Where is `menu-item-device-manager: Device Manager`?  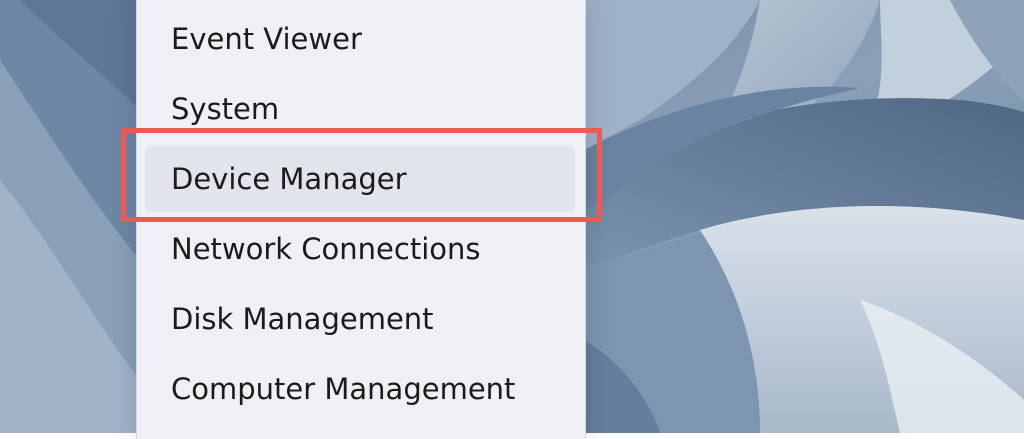 menu-item-device-manager: Device Manager is located at coordinates (360, 179).